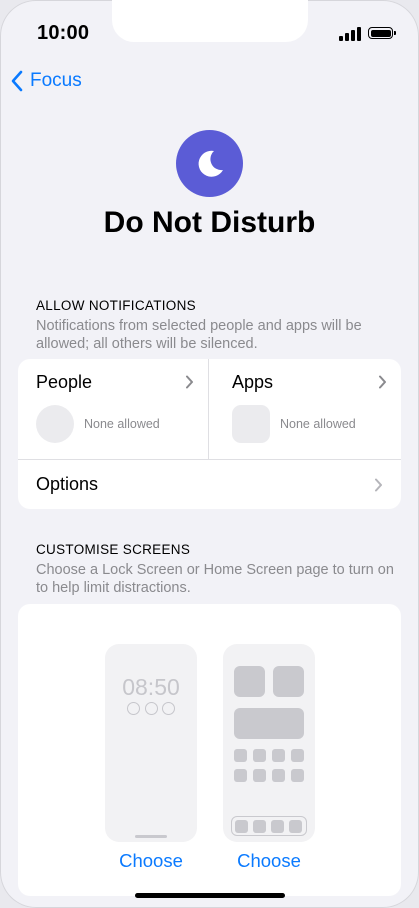 Image resolution: width=419 pixels, height=908 pixels. I want to click on apps-status: None allowed, so click(318, 424).